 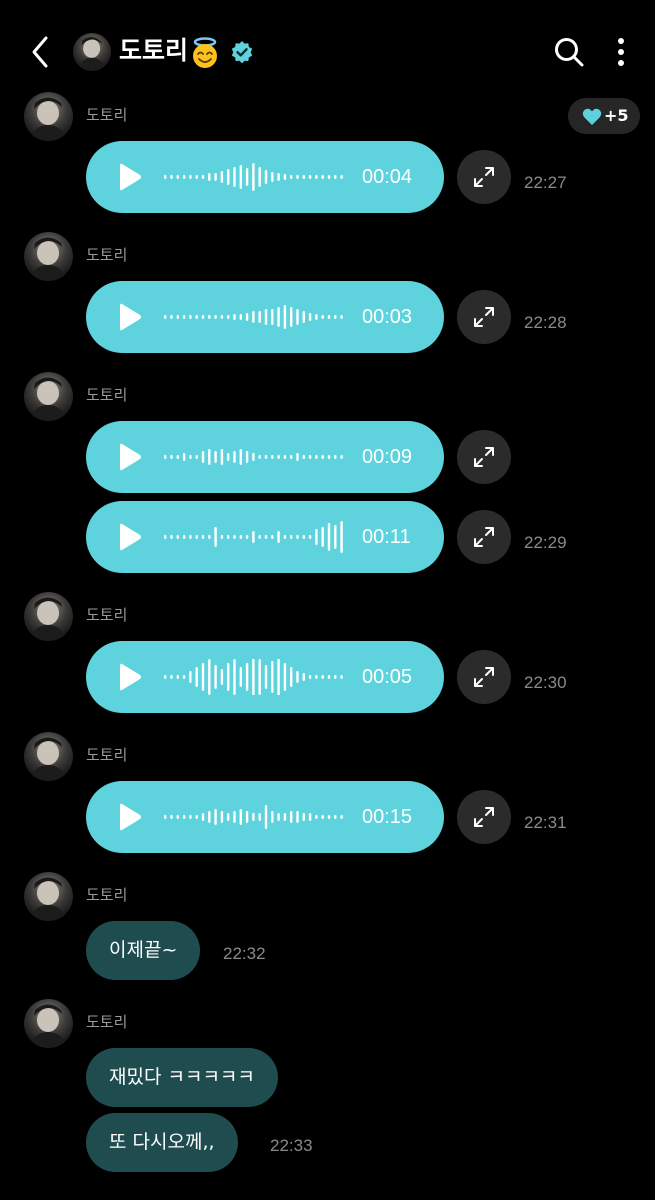 I want to click on message-timestamp: 22:33, so click(x=291, y=1145).